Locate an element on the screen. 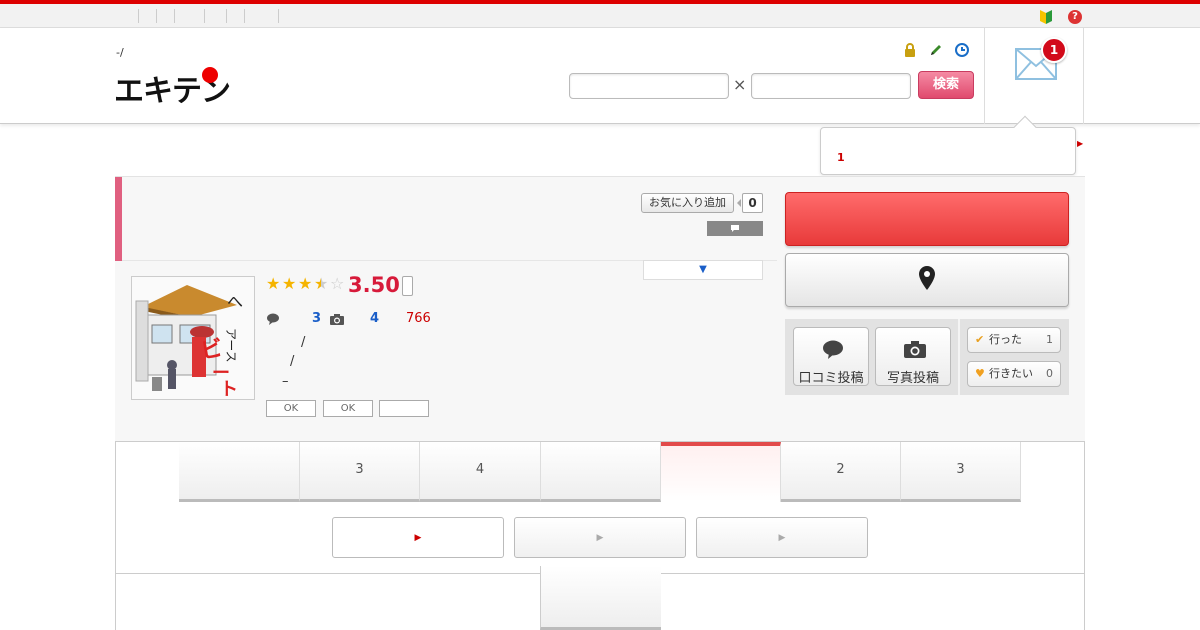 The width and height of the screenshot is (1200, 630). info-line-3: – is located at coordinates (285, 381).